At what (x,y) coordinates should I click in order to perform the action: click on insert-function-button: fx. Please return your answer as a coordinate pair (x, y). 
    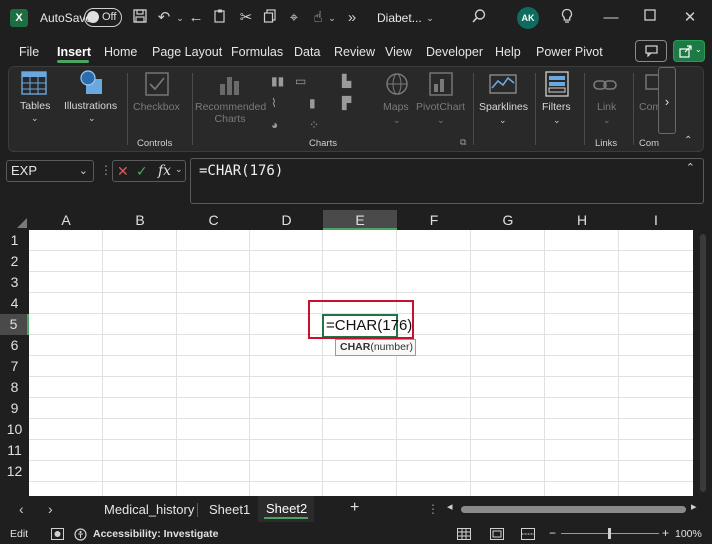
    Looking at the image, I should click on (164, 171).